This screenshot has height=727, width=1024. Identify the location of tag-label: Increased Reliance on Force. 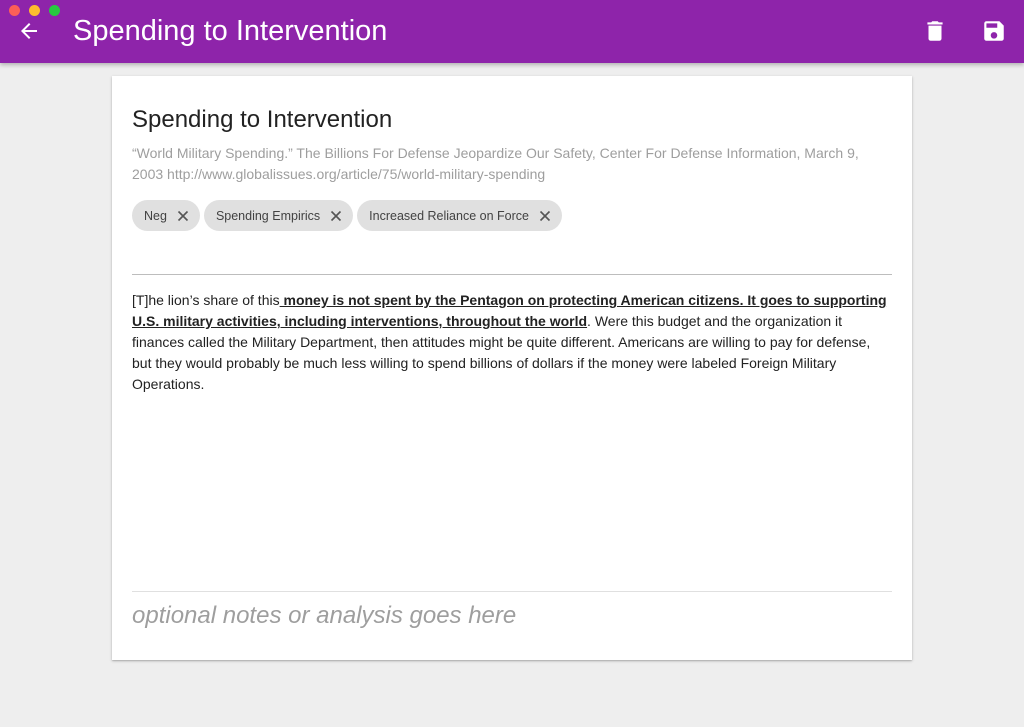
(449, 215).